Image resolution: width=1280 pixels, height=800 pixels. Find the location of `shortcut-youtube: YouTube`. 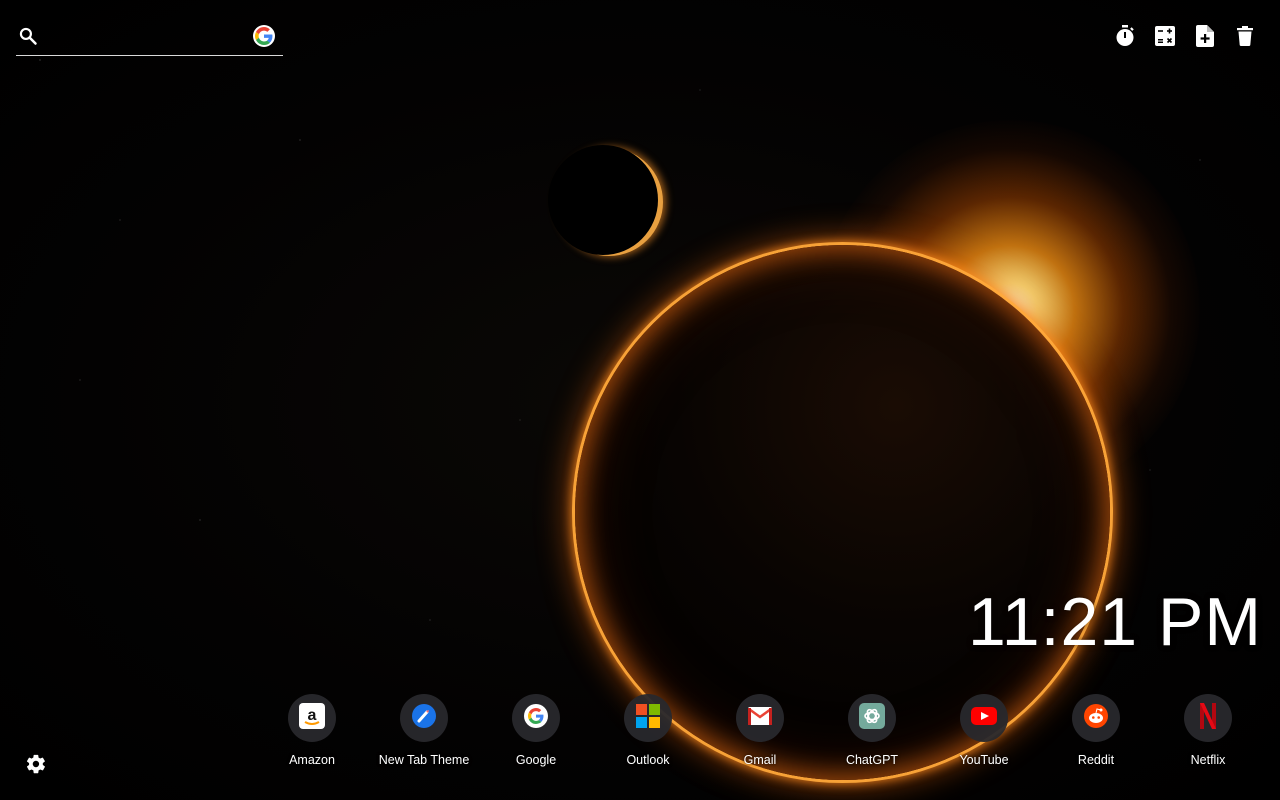

shortcut-youtube: YouTube is located at coordinates (984, 730).